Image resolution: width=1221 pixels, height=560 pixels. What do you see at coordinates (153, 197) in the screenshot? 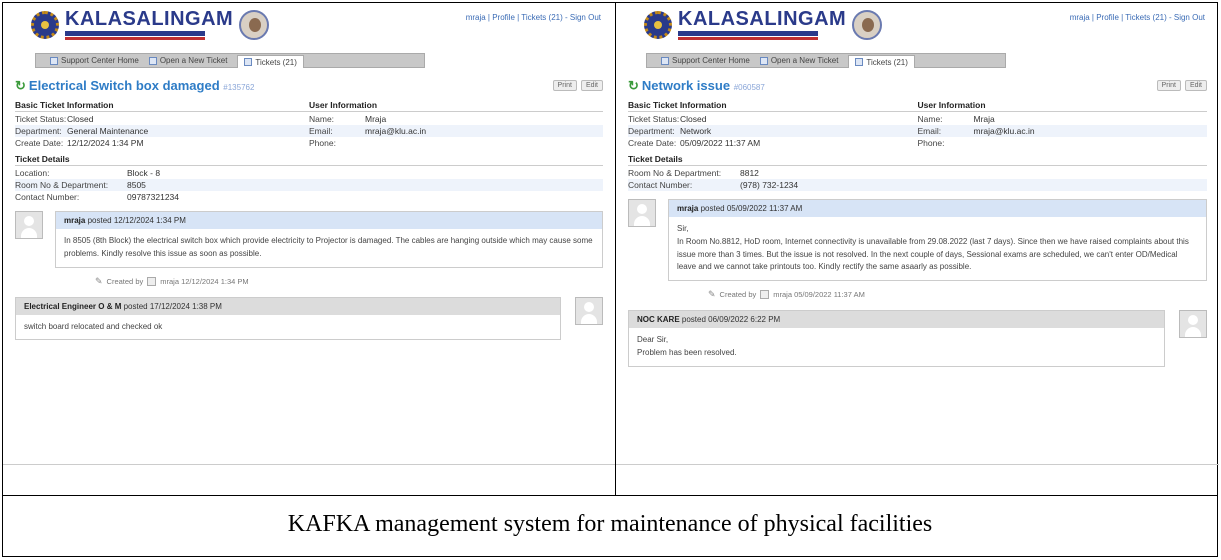
I see `contact-number: 09787321234` at bounding box center [153, 197].